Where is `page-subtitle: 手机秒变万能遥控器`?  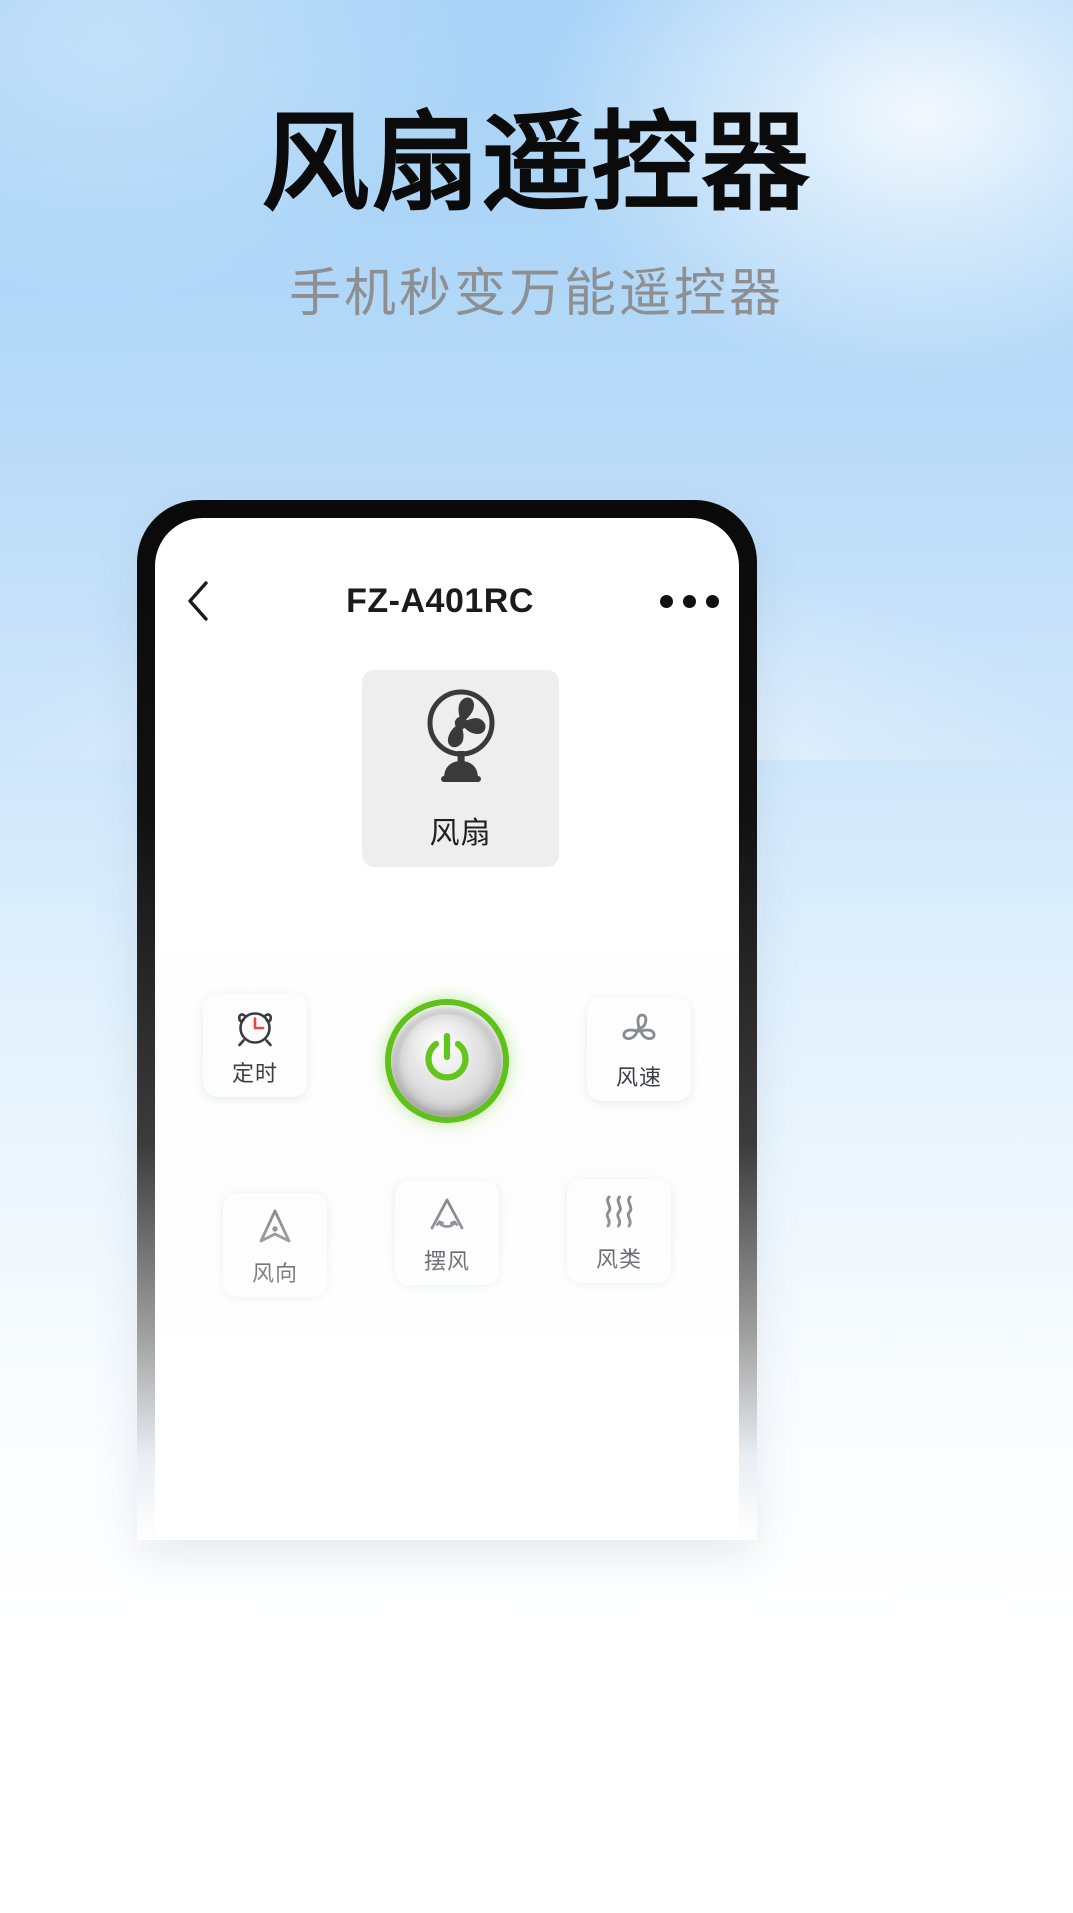 page-subtitle: 手机秒变万能遥控器 is located at coordinates (536, 293).